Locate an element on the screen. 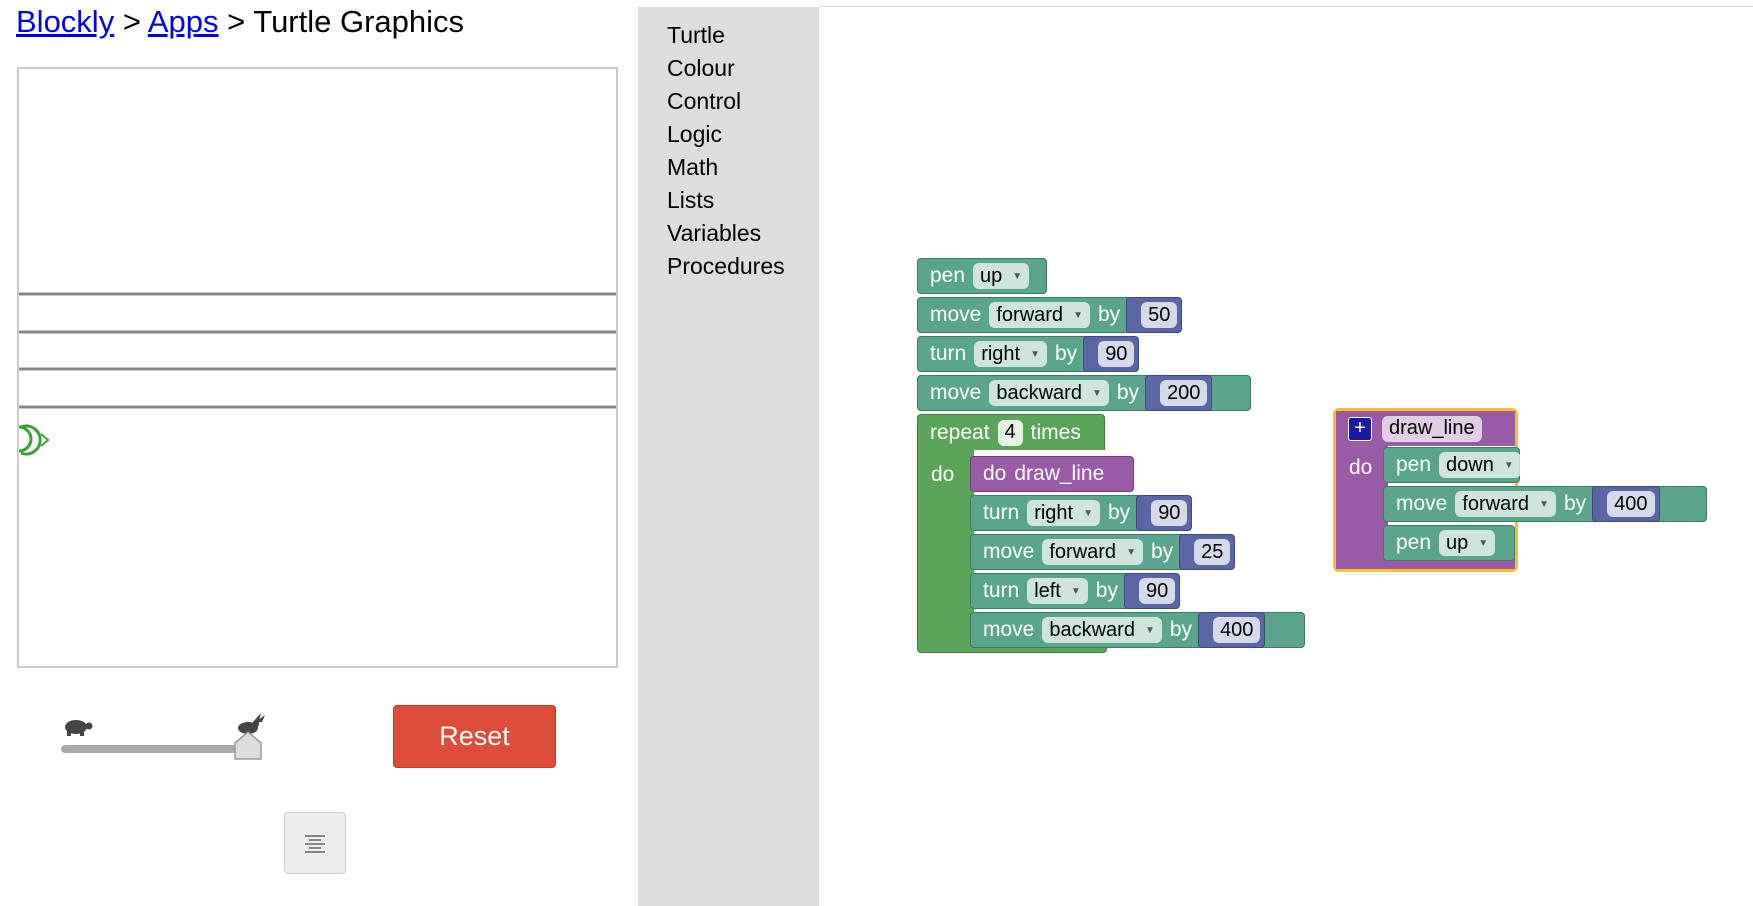 This screenshot has width=1753, height=906. slider-knob is located at coordinates (248, 745).